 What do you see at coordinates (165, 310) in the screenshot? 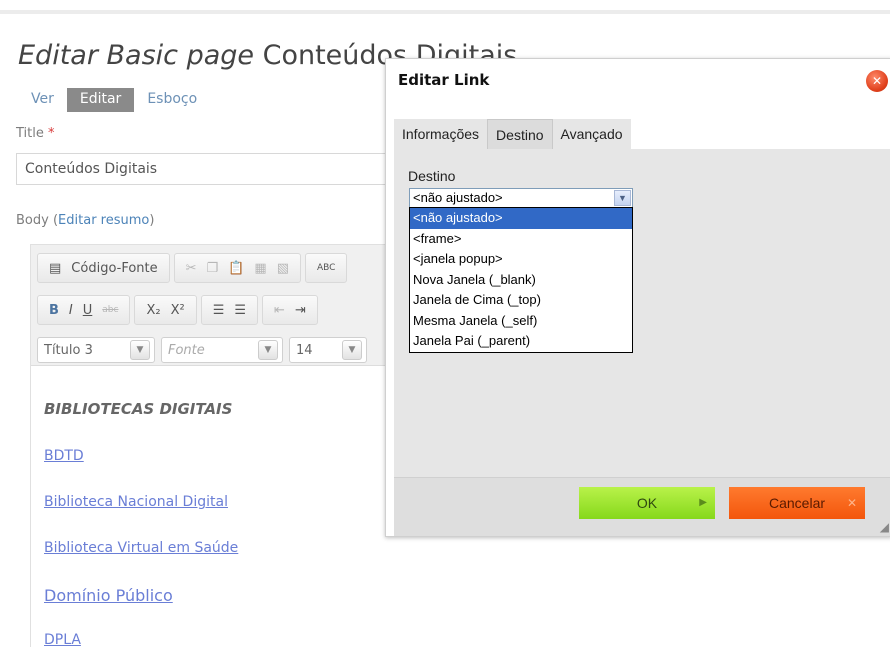
I see `script-group: X₂ X²` at bounding box center [165, 310].